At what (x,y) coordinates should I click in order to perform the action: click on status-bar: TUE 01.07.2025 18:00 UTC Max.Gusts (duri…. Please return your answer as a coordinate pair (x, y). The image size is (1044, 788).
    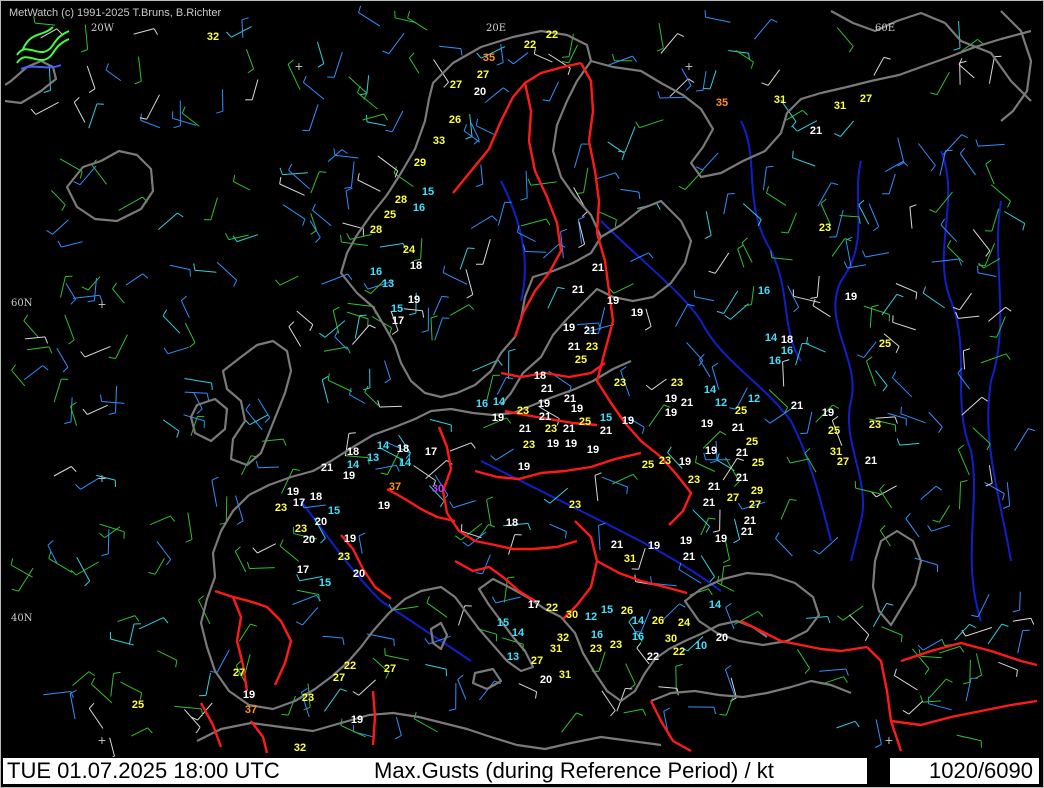
    Looking at the image, I should click on (435, 771).